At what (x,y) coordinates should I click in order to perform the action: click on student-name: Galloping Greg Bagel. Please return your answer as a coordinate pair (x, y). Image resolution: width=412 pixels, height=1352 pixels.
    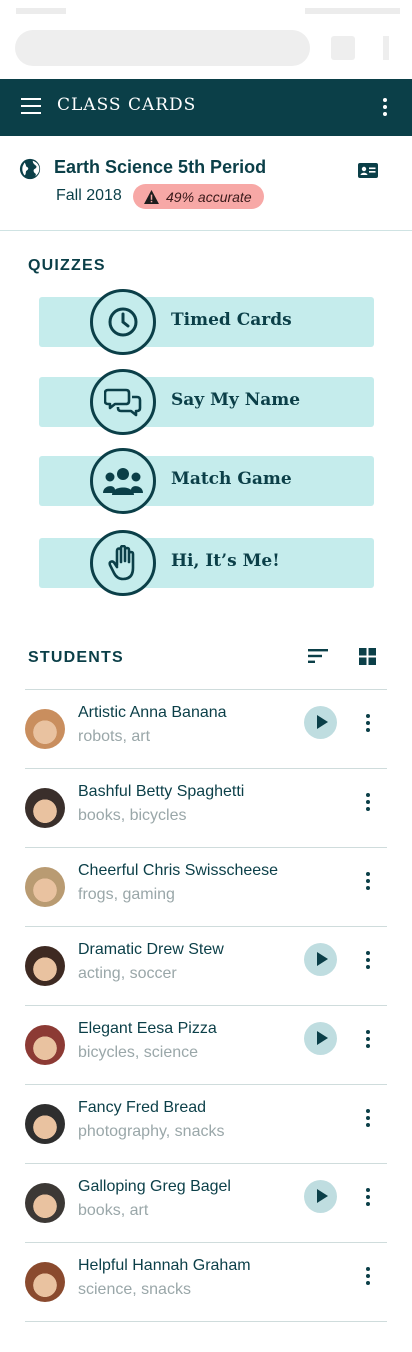
    Looking at the image, I should click on (154, 1186).